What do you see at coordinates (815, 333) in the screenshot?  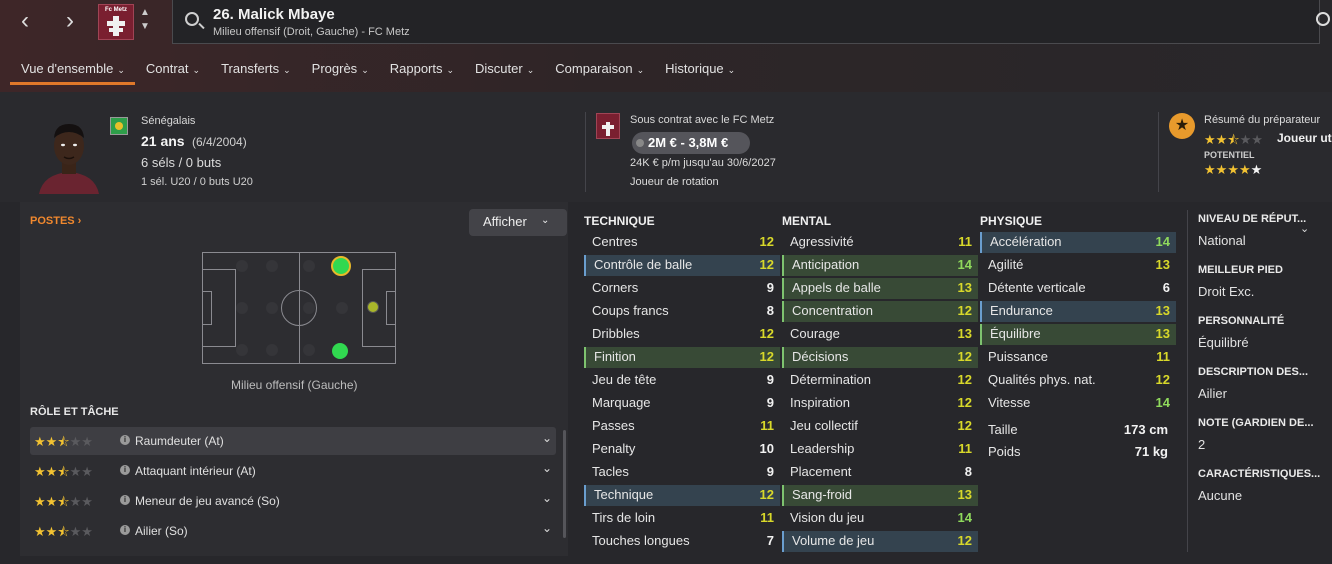 I see `attribute-name: Courage` at bounding box center [815, 333].